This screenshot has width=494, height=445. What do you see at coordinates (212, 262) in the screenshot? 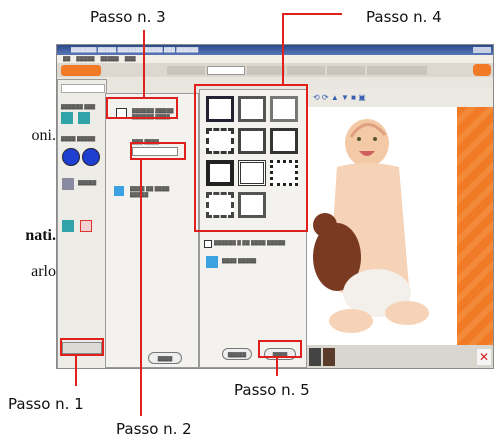
I see `apply-icon` at bounding box center [212, 262].